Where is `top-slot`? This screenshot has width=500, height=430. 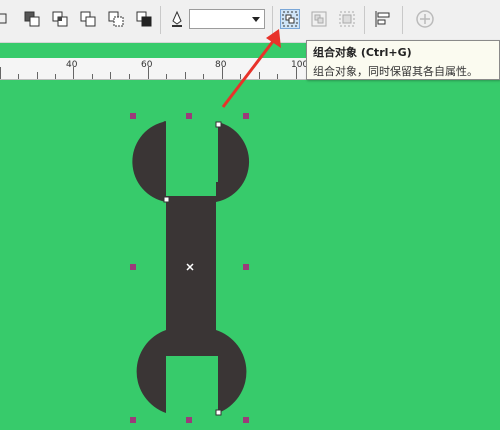
top-slot is located at coordinates (192, 152).